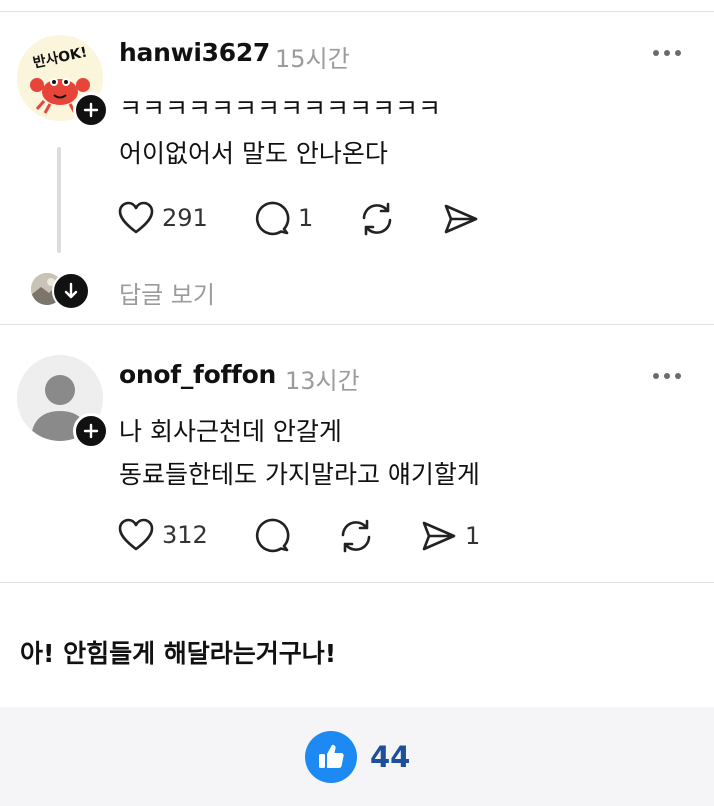 The width and height of the screenshot is (714, 806). What do you see at coordinates (280, 108) in the screenshot?
I see `post-text-line: ㅋㅋㅋㅋㅋㅋㅋㅋㅋㅋㅋㅋㅋㅋ` at bounding box center [280, 108].